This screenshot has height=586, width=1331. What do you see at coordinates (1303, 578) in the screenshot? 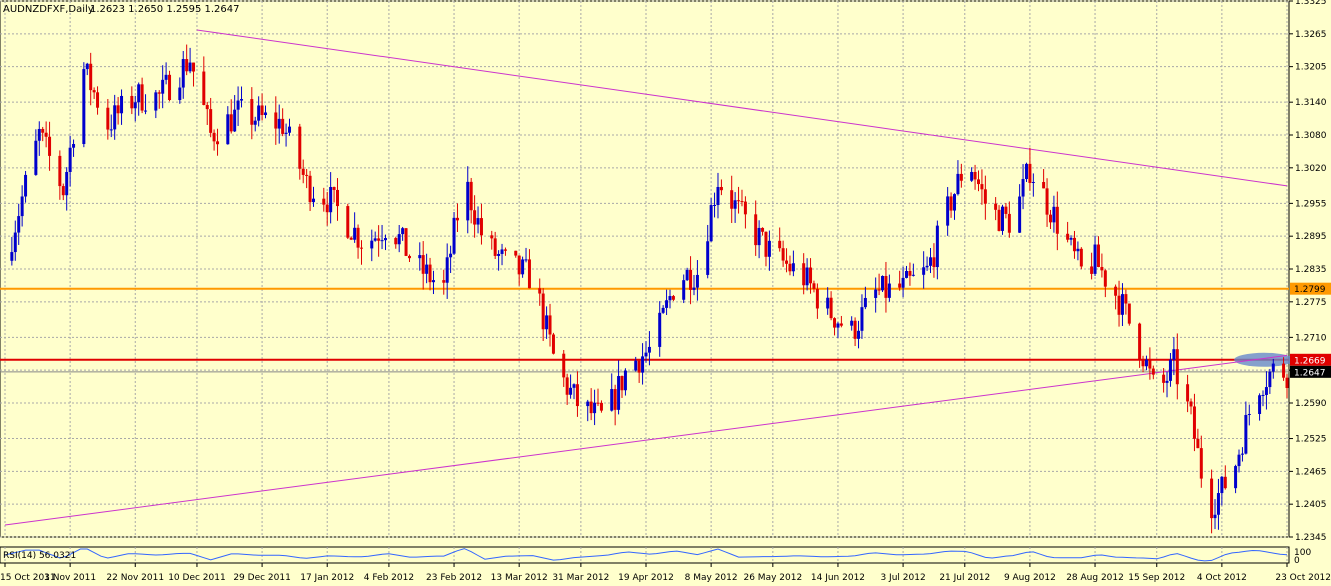
I see `x-tick-label: 23 Oct 2012` at bounding box center [1303, 578].